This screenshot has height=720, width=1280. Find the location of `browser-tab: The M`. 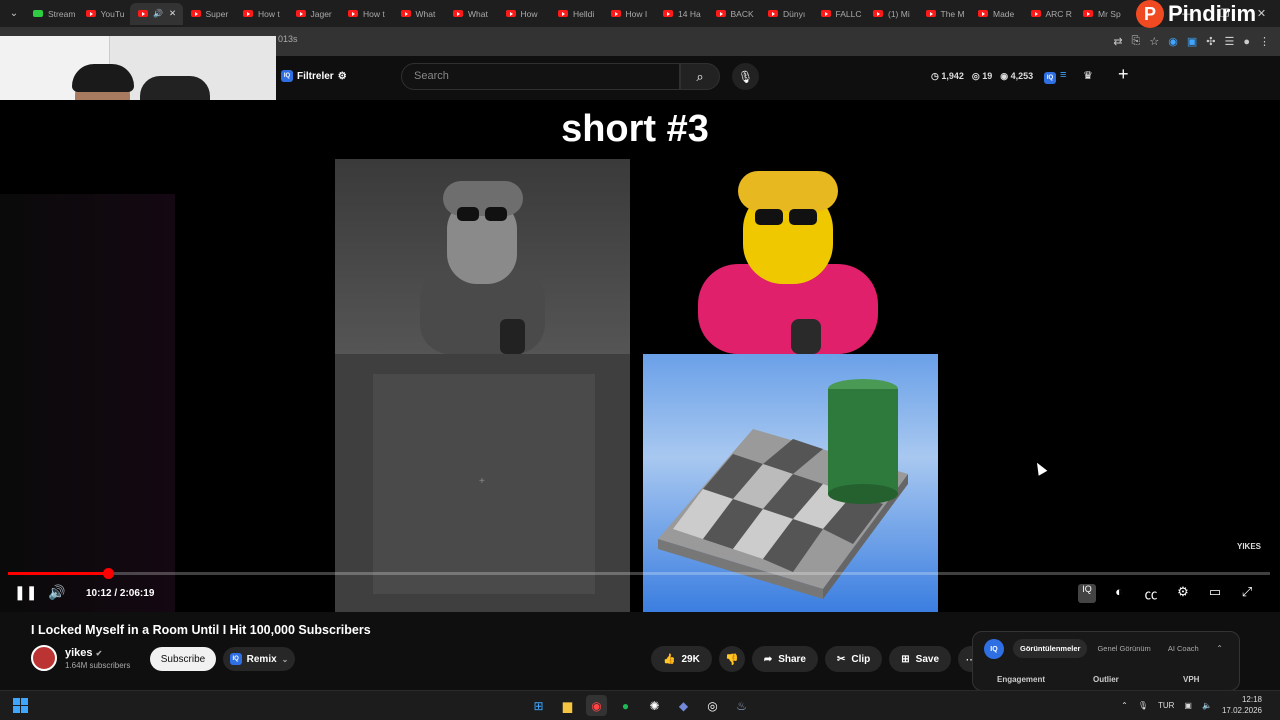

browser-tab: The M is located at coordinates (944, 14).